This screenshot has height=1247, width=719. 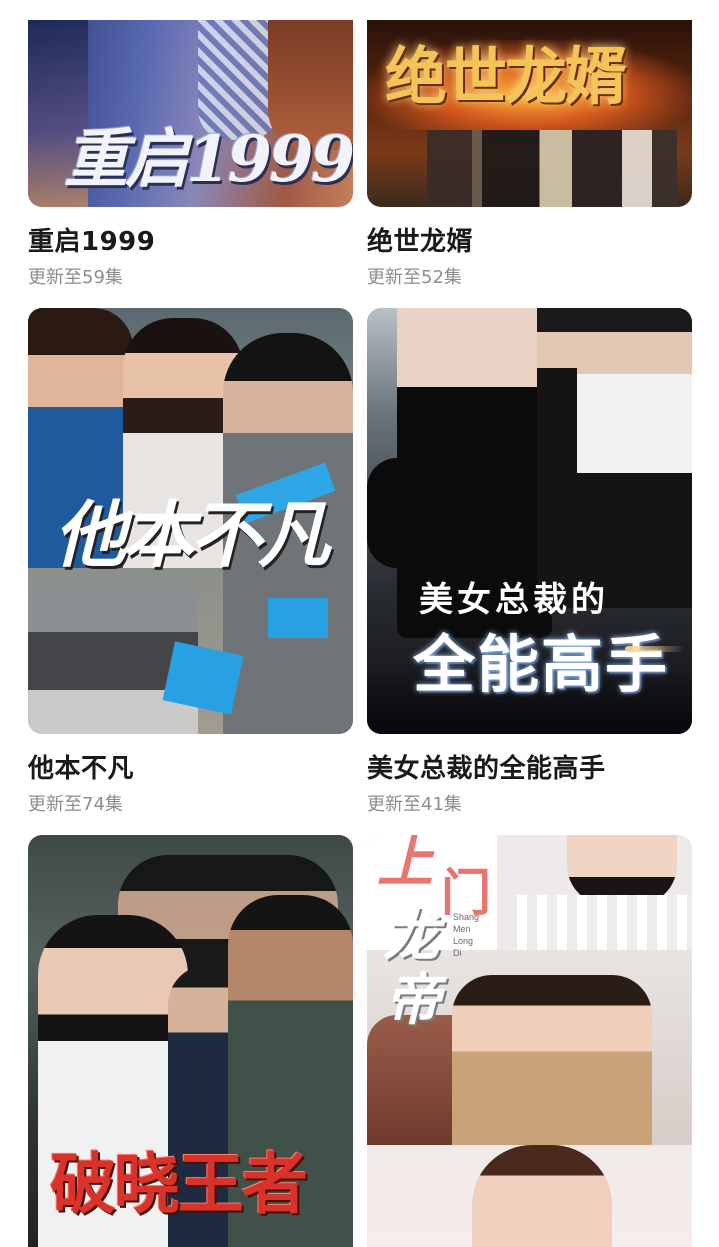 What do you see at coordinates (75, 804) in the screenshot?
I see `episode-status: 更新至74集` at bounding box center [75, 804].